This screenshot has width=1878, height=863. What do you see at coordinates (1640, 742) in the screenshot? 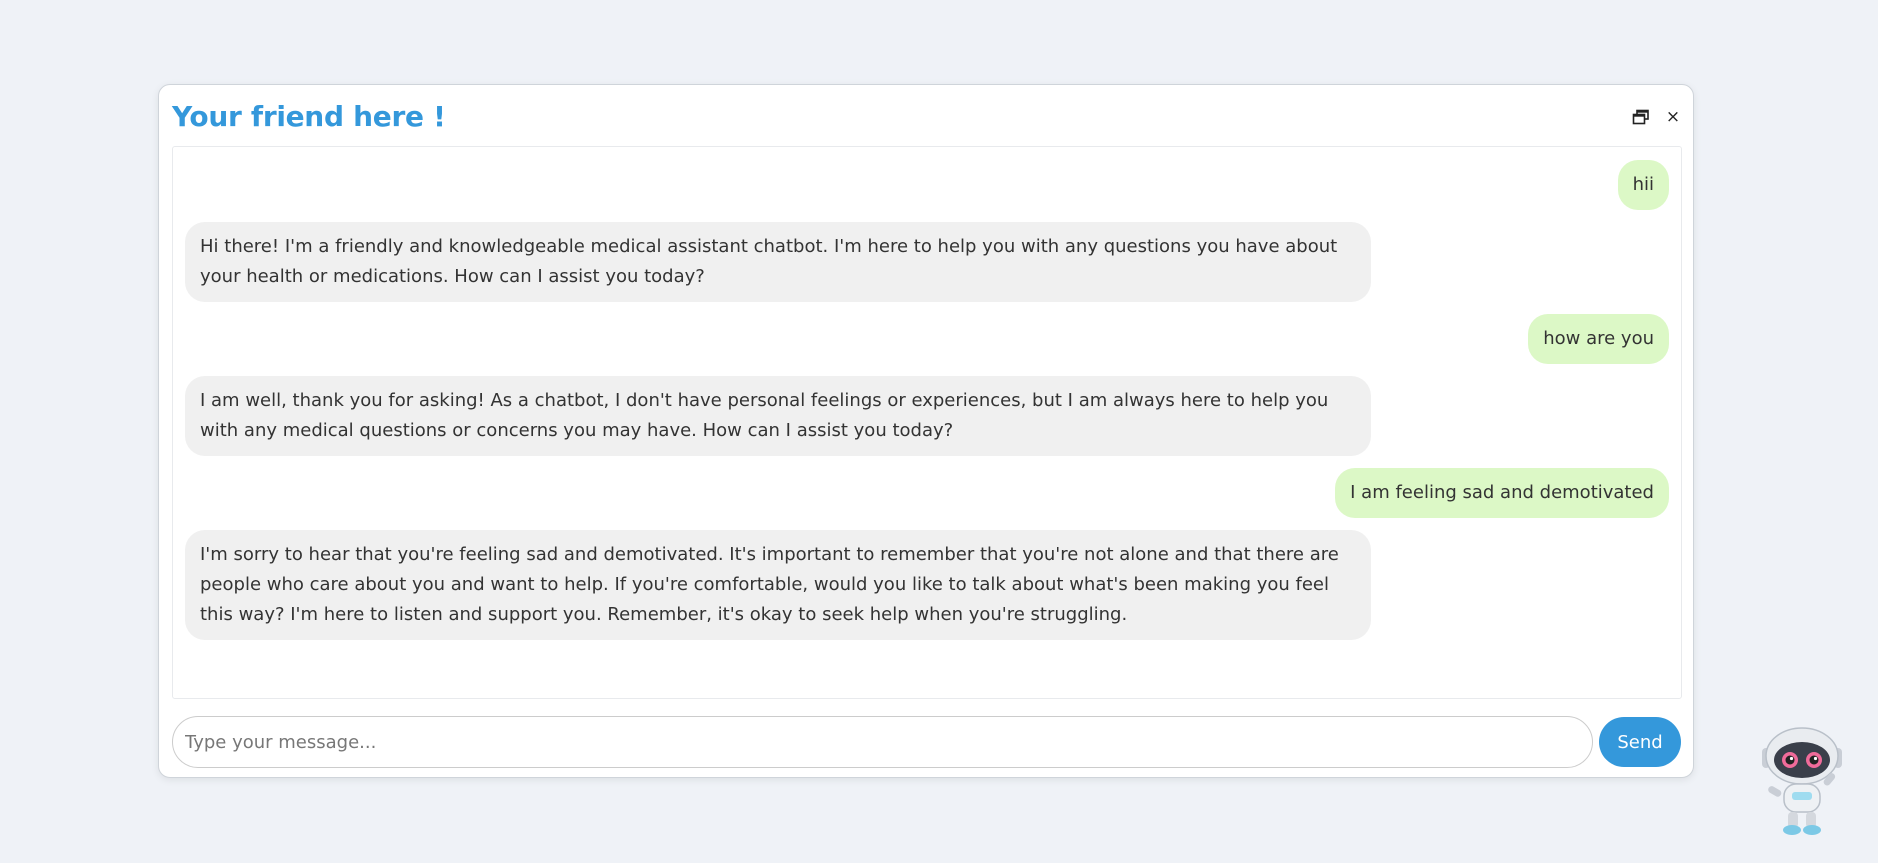
I see `send-button: Send` at bounding box center [1640, 742].